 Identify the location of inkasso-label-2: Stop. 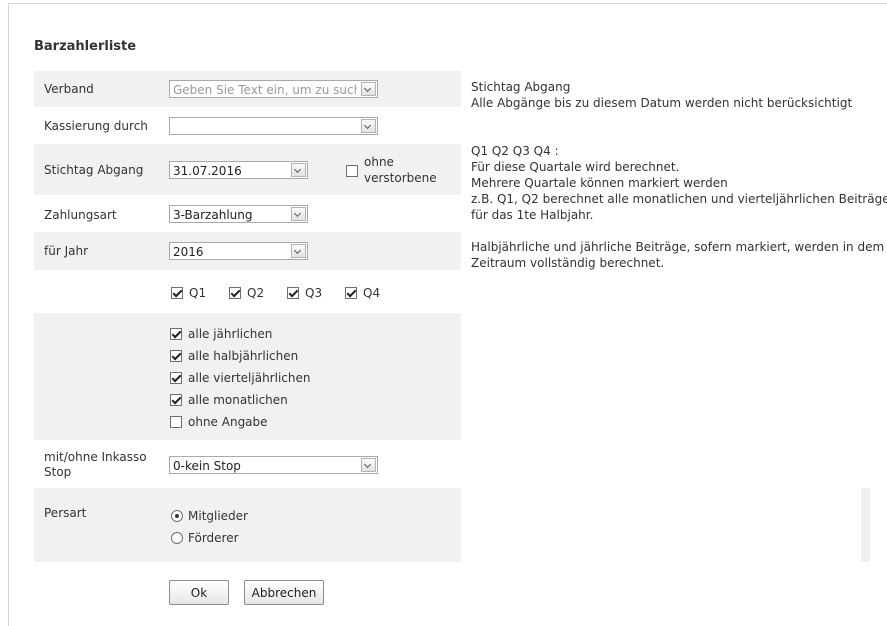
(58, 472).